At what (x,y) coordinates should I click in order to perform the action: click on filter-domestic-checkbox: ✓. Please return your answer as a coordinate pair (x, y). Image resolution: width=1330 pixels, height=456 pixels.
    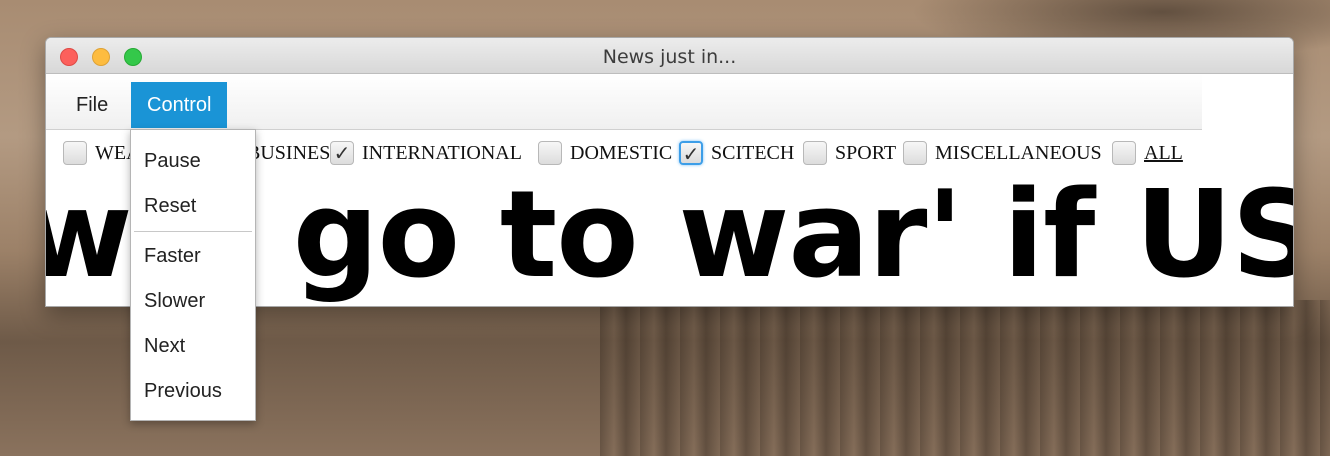
    Looking at the image, I should click on (691, 153).